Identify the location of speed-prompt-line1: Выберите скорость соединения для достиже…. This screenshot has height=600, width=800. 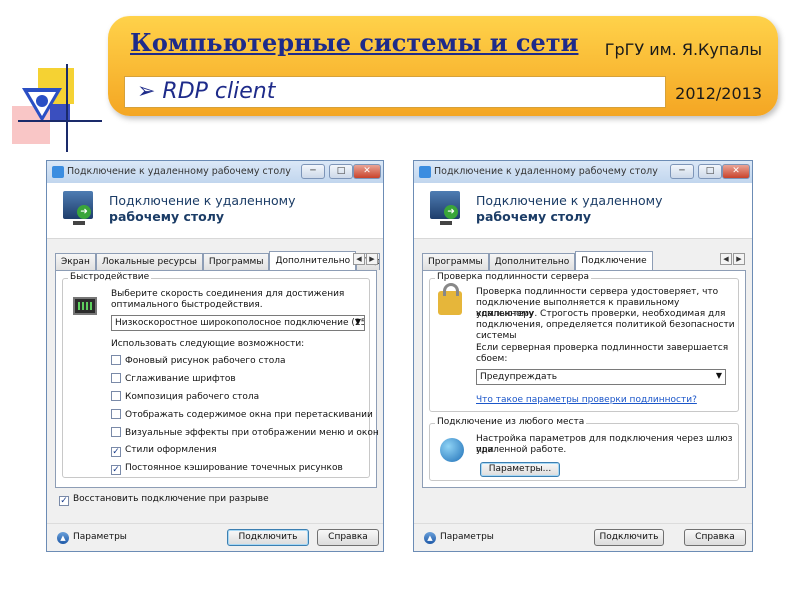
(228, 294).